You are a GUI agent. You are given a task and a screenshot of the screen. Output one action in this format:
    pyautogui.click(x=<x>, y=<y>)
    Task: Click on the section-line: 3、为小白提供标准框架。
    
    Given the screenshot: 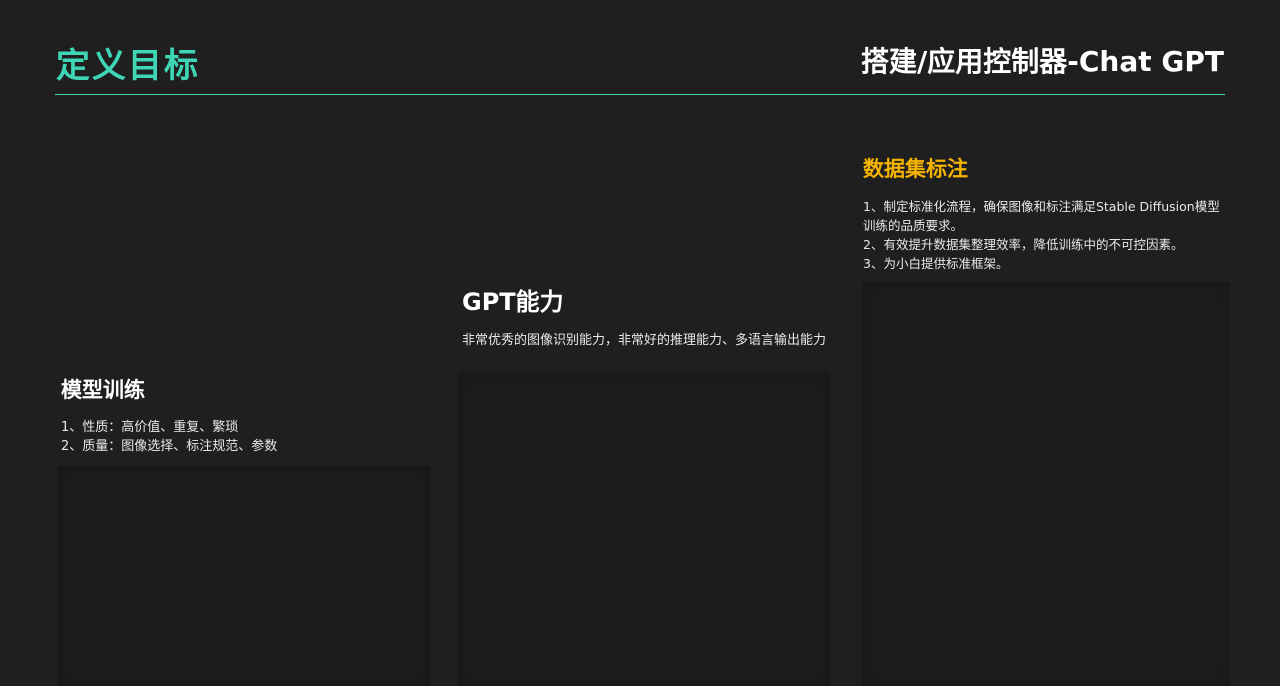 What is the action you would take?
    pyautogui.click(x=936, y=263)
    